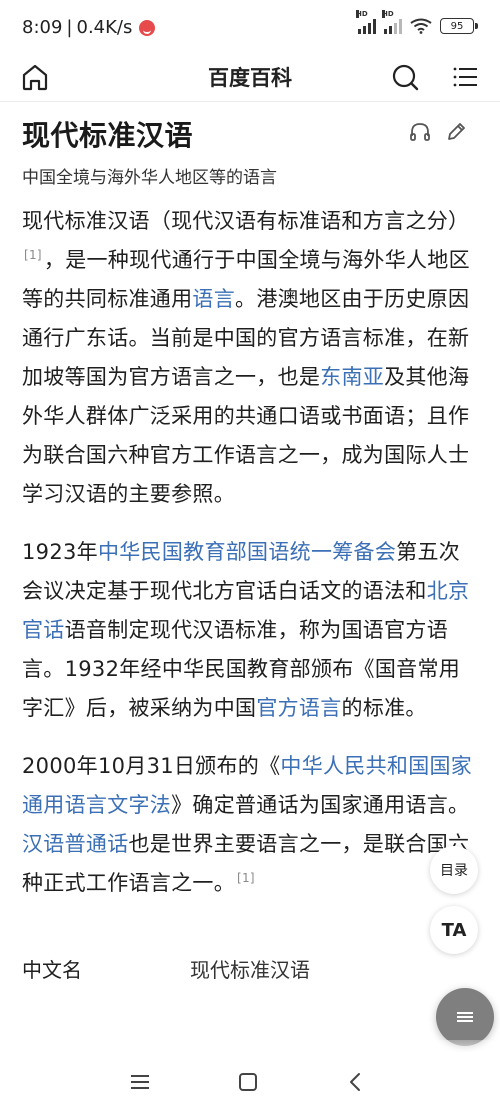 This screenshot has width=500, height=1111. I want to click on system-nav-bar, so click(250, 1081).